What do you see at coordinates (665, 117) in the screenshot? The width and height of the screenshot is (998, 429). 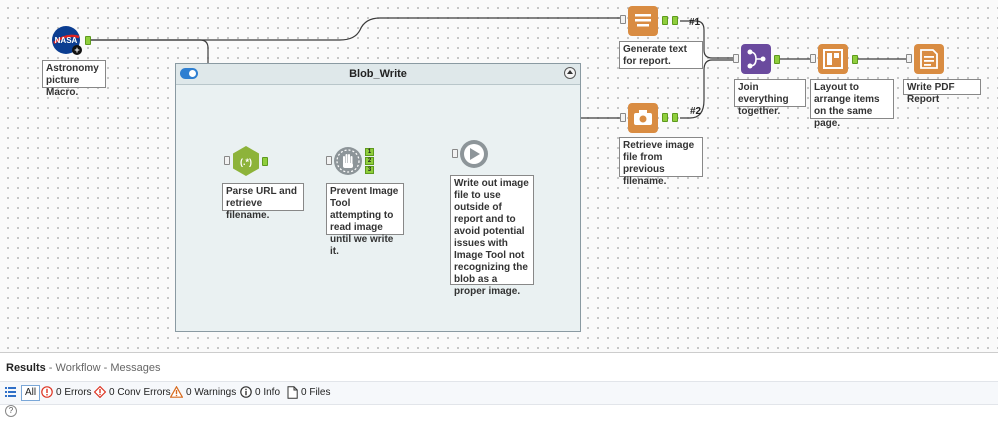 I see `retrieve-output-anchor-a` at bounding box center [665, 117].